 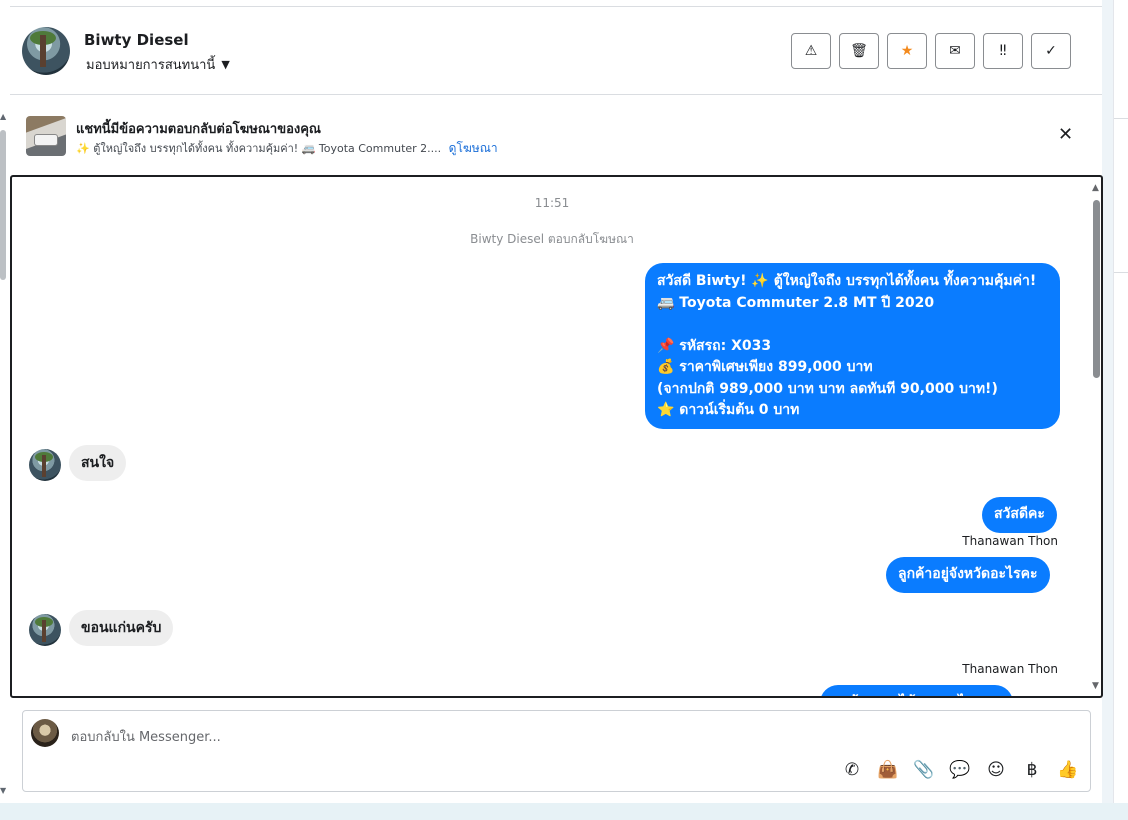 I want to click on paperclip-icon: 📎, so click(x=924, y=770).